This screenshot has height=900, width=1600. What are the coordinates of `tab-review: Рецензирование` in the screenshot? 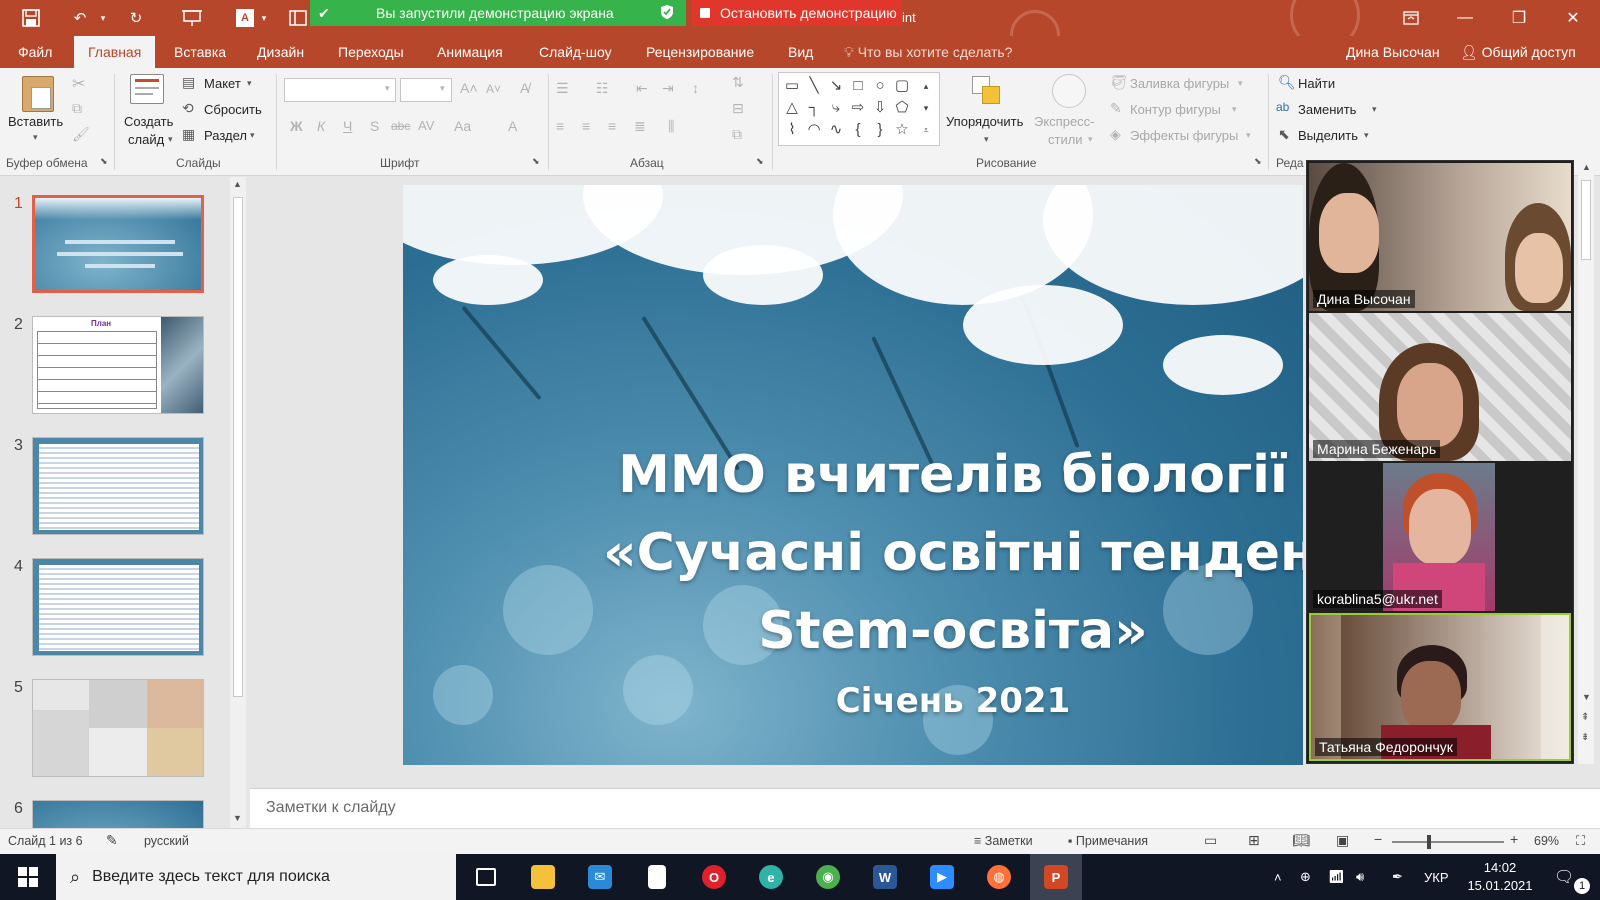 It's located at (700, 52).